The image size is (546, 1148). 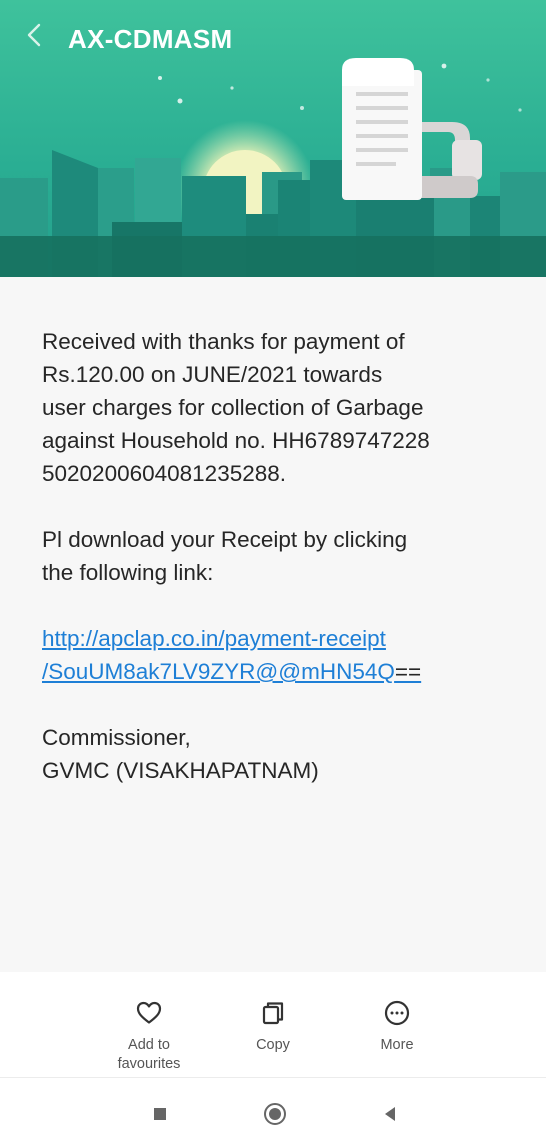 I want to click on circle-icon, so click(x=275, y=1114).